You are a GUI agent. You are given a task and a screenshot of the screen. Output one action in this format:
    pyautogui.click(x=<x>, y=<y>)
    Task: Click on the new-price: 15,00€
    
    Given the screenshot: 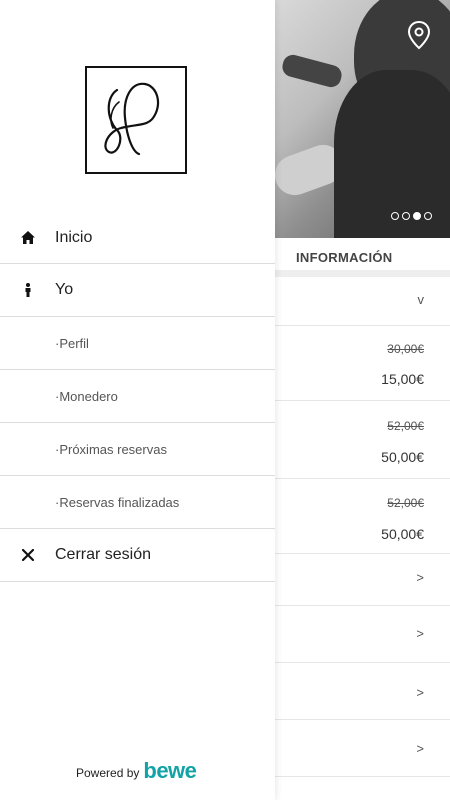 What is the action you would take?
    pyautogui.click(x=402, y=379)
    